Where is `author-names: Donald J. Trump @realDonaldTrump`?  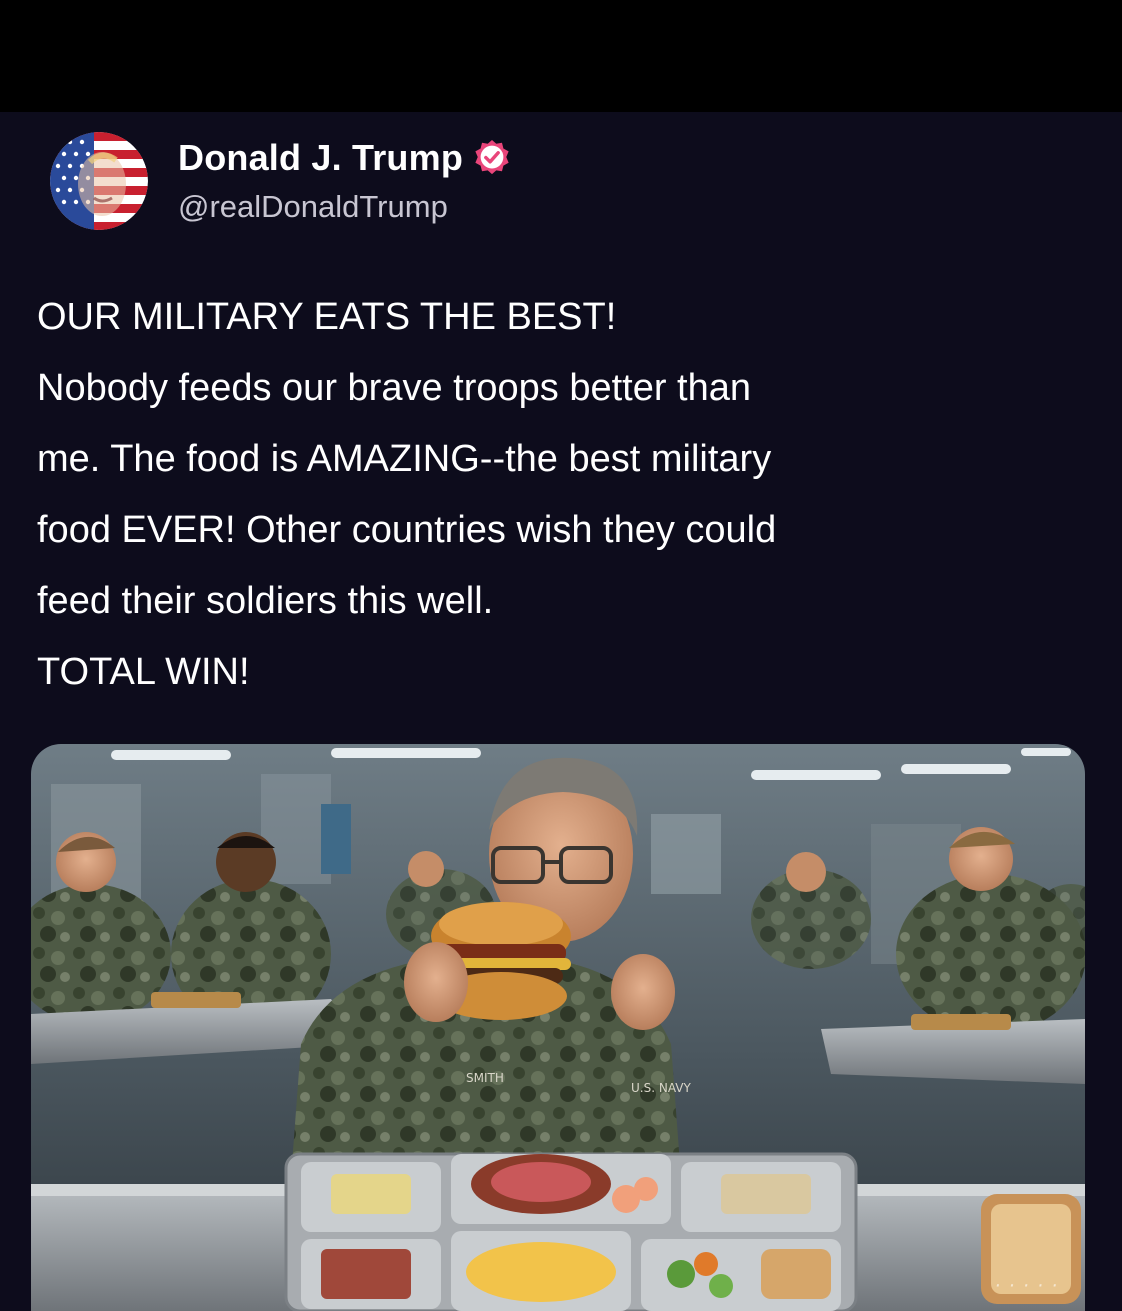
author-names: Donald J. Trump @realDonaldTrump is located at coordinates (344, 181).